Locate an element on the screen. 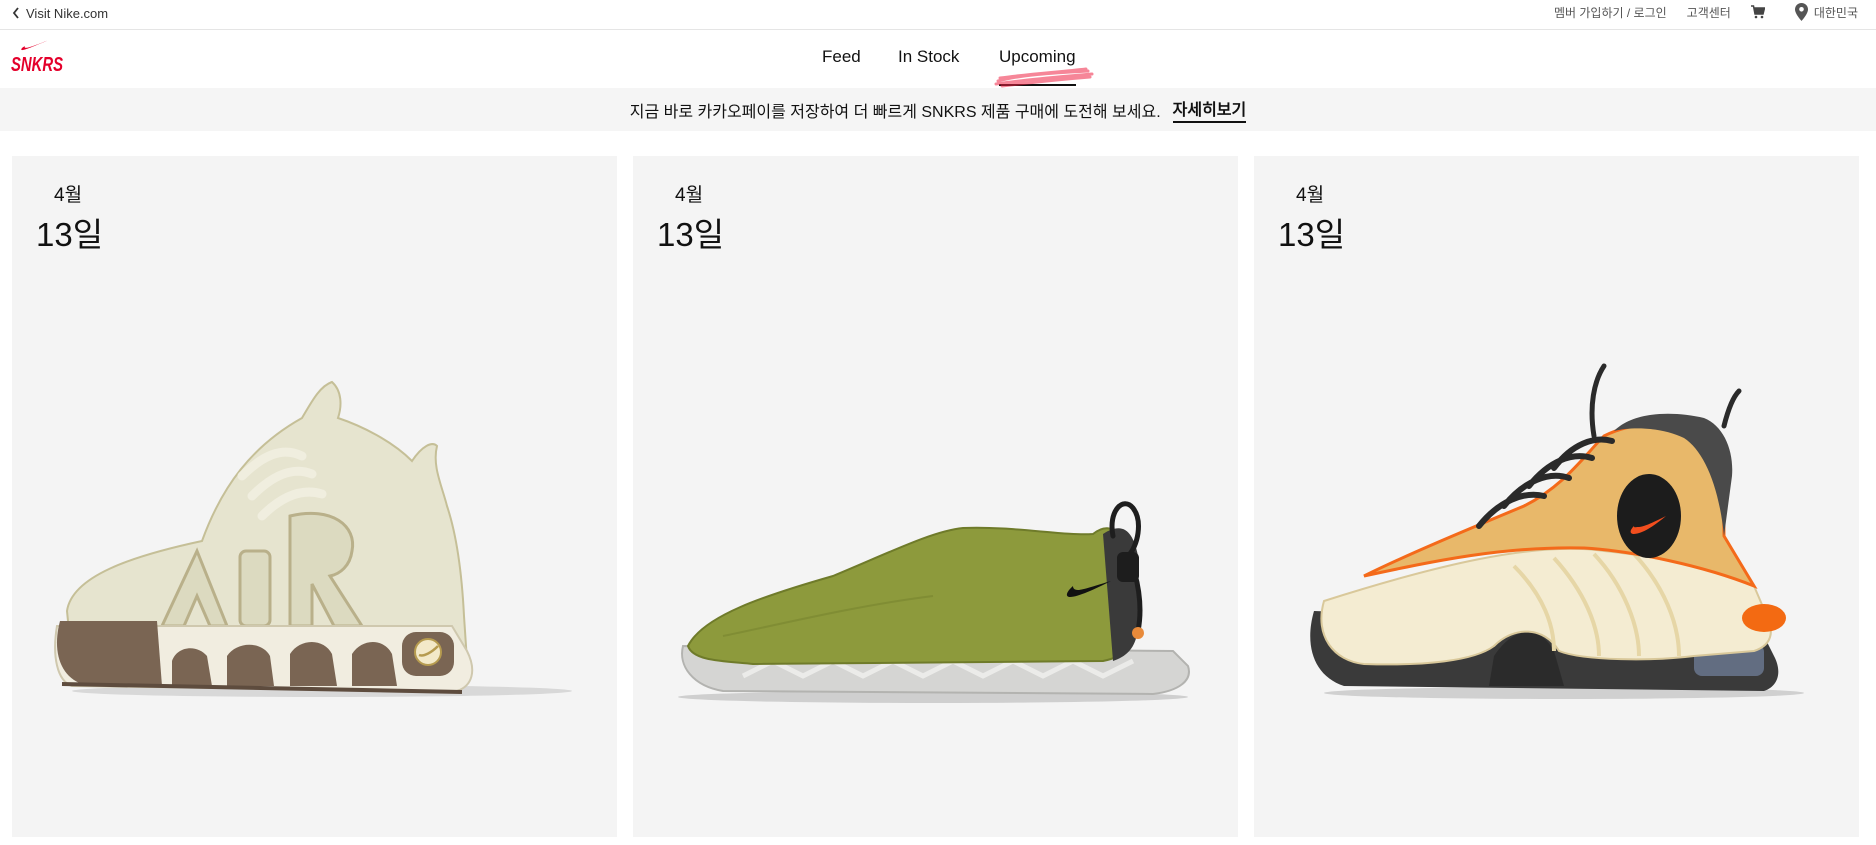  cart-icon is located at coordinates (1757, 12).